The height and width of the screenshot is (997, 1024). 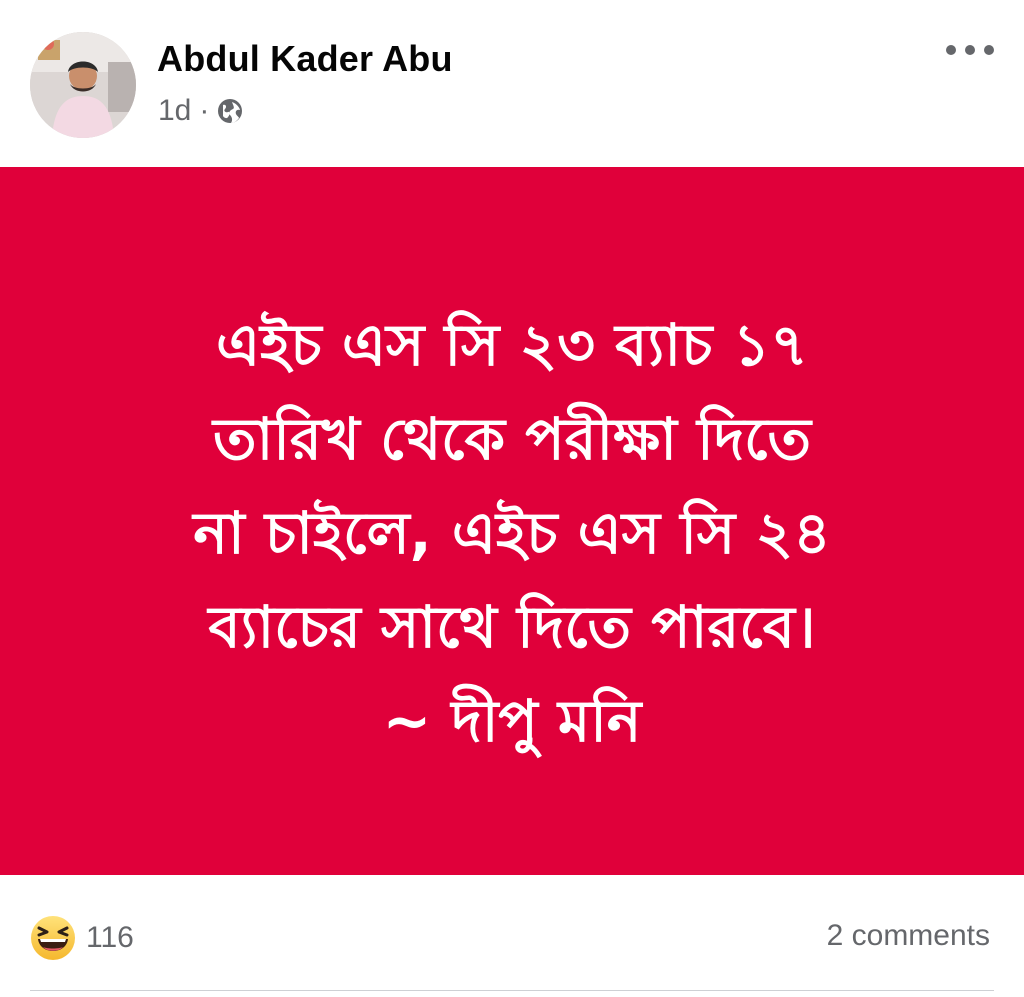 What do you see at coordinates (512, 936) in the screenshot?
I see `post-footer: 116 2 comments` at bounding box center [512, 936].